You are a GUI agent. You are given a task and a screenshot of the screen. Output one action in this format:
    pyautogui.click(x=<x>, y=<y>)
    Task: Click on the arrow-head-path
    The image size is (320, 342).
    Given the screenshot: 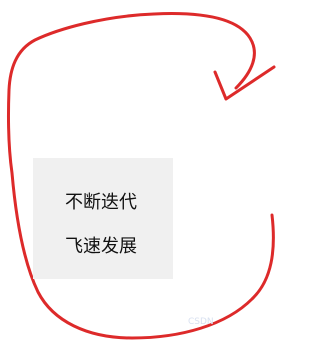 What is the action you would take?
    pyautogui.click(x=244, y=83)
    